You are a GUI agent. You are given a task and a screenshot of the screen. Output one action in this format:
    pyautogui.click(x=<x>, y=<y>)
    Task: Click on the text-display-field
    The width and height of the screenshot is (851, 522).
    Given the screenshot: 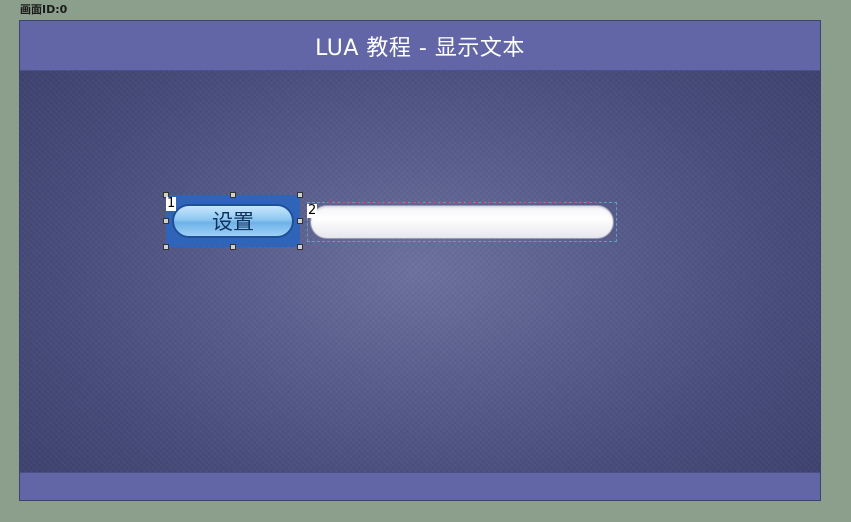 What is the action you would take?
    pyautogui.click(x=462, y=222)
    